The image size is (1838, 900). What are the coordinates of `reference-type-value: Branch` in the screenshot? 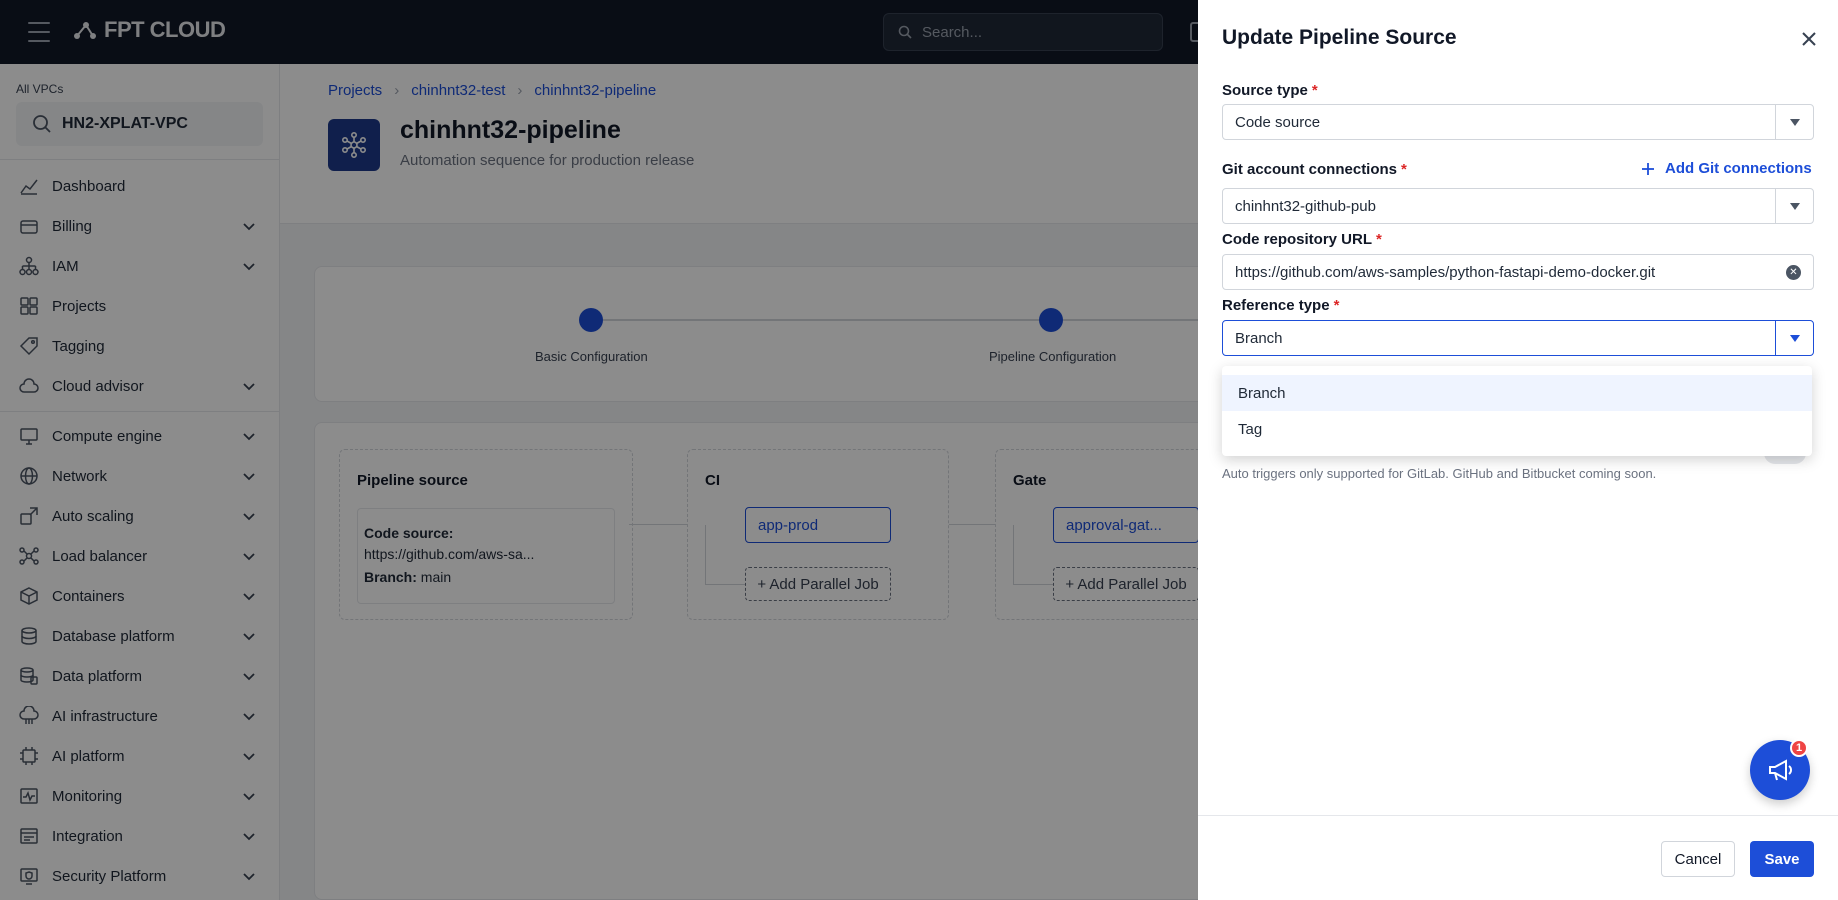 It's located at (1259, 338).